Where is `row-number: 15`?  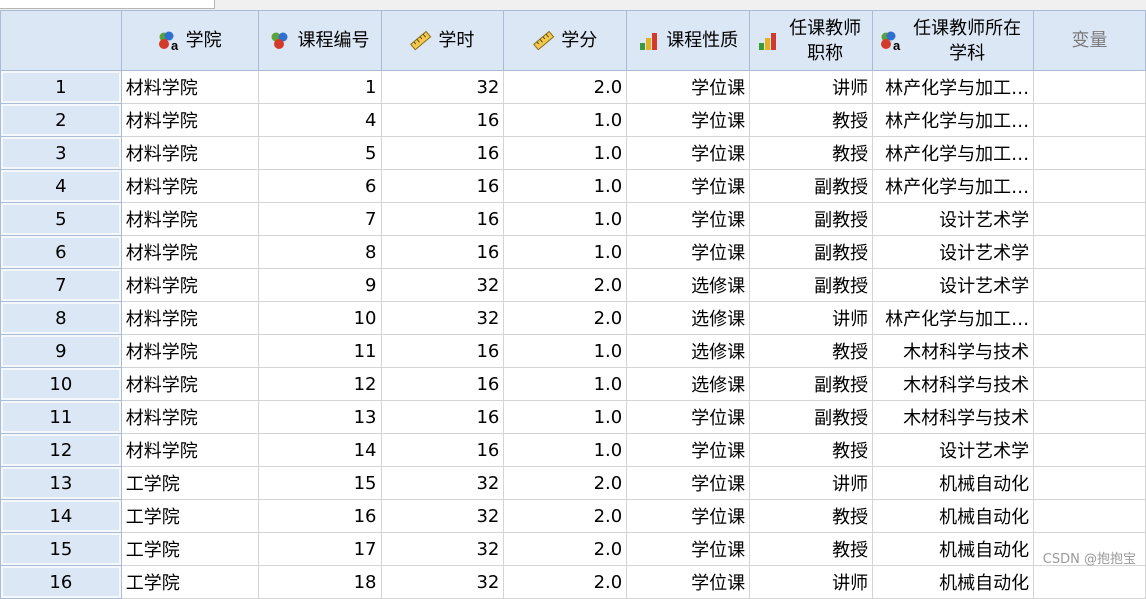
row-number: 15 is located at coordinates (61, 549).